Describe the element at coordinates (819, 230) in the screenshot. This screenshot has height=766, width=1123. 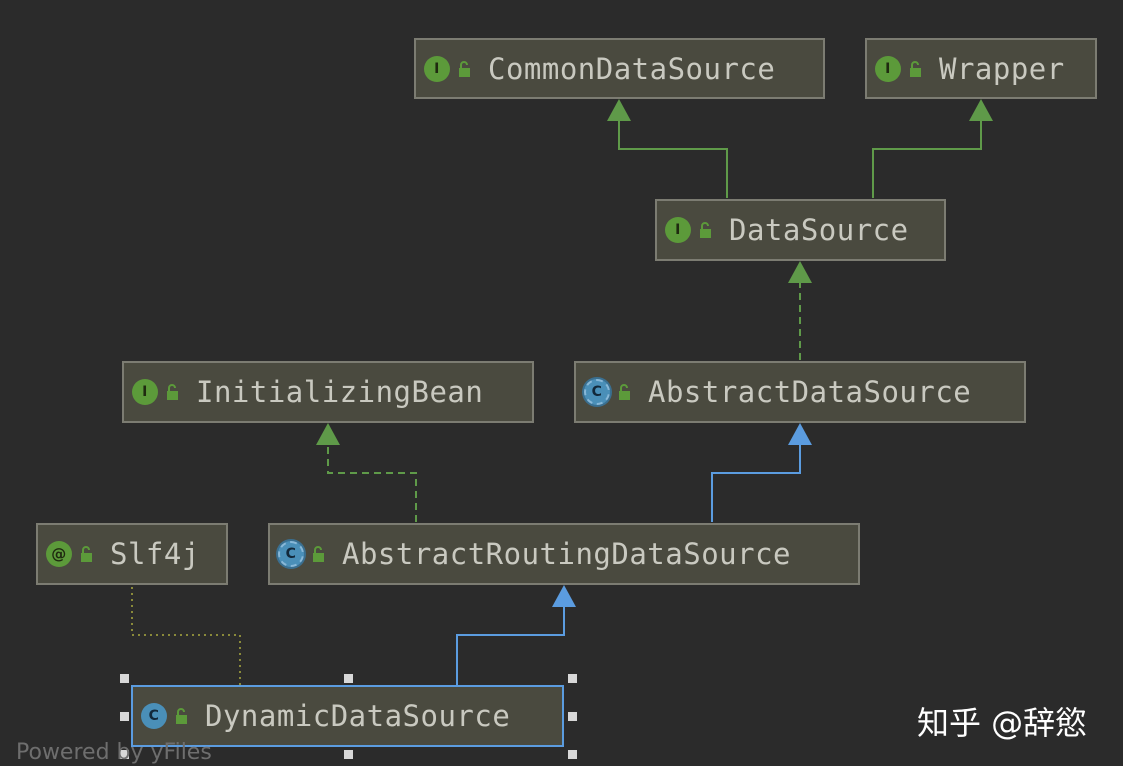
I see `node-label: DataSource` at that location.